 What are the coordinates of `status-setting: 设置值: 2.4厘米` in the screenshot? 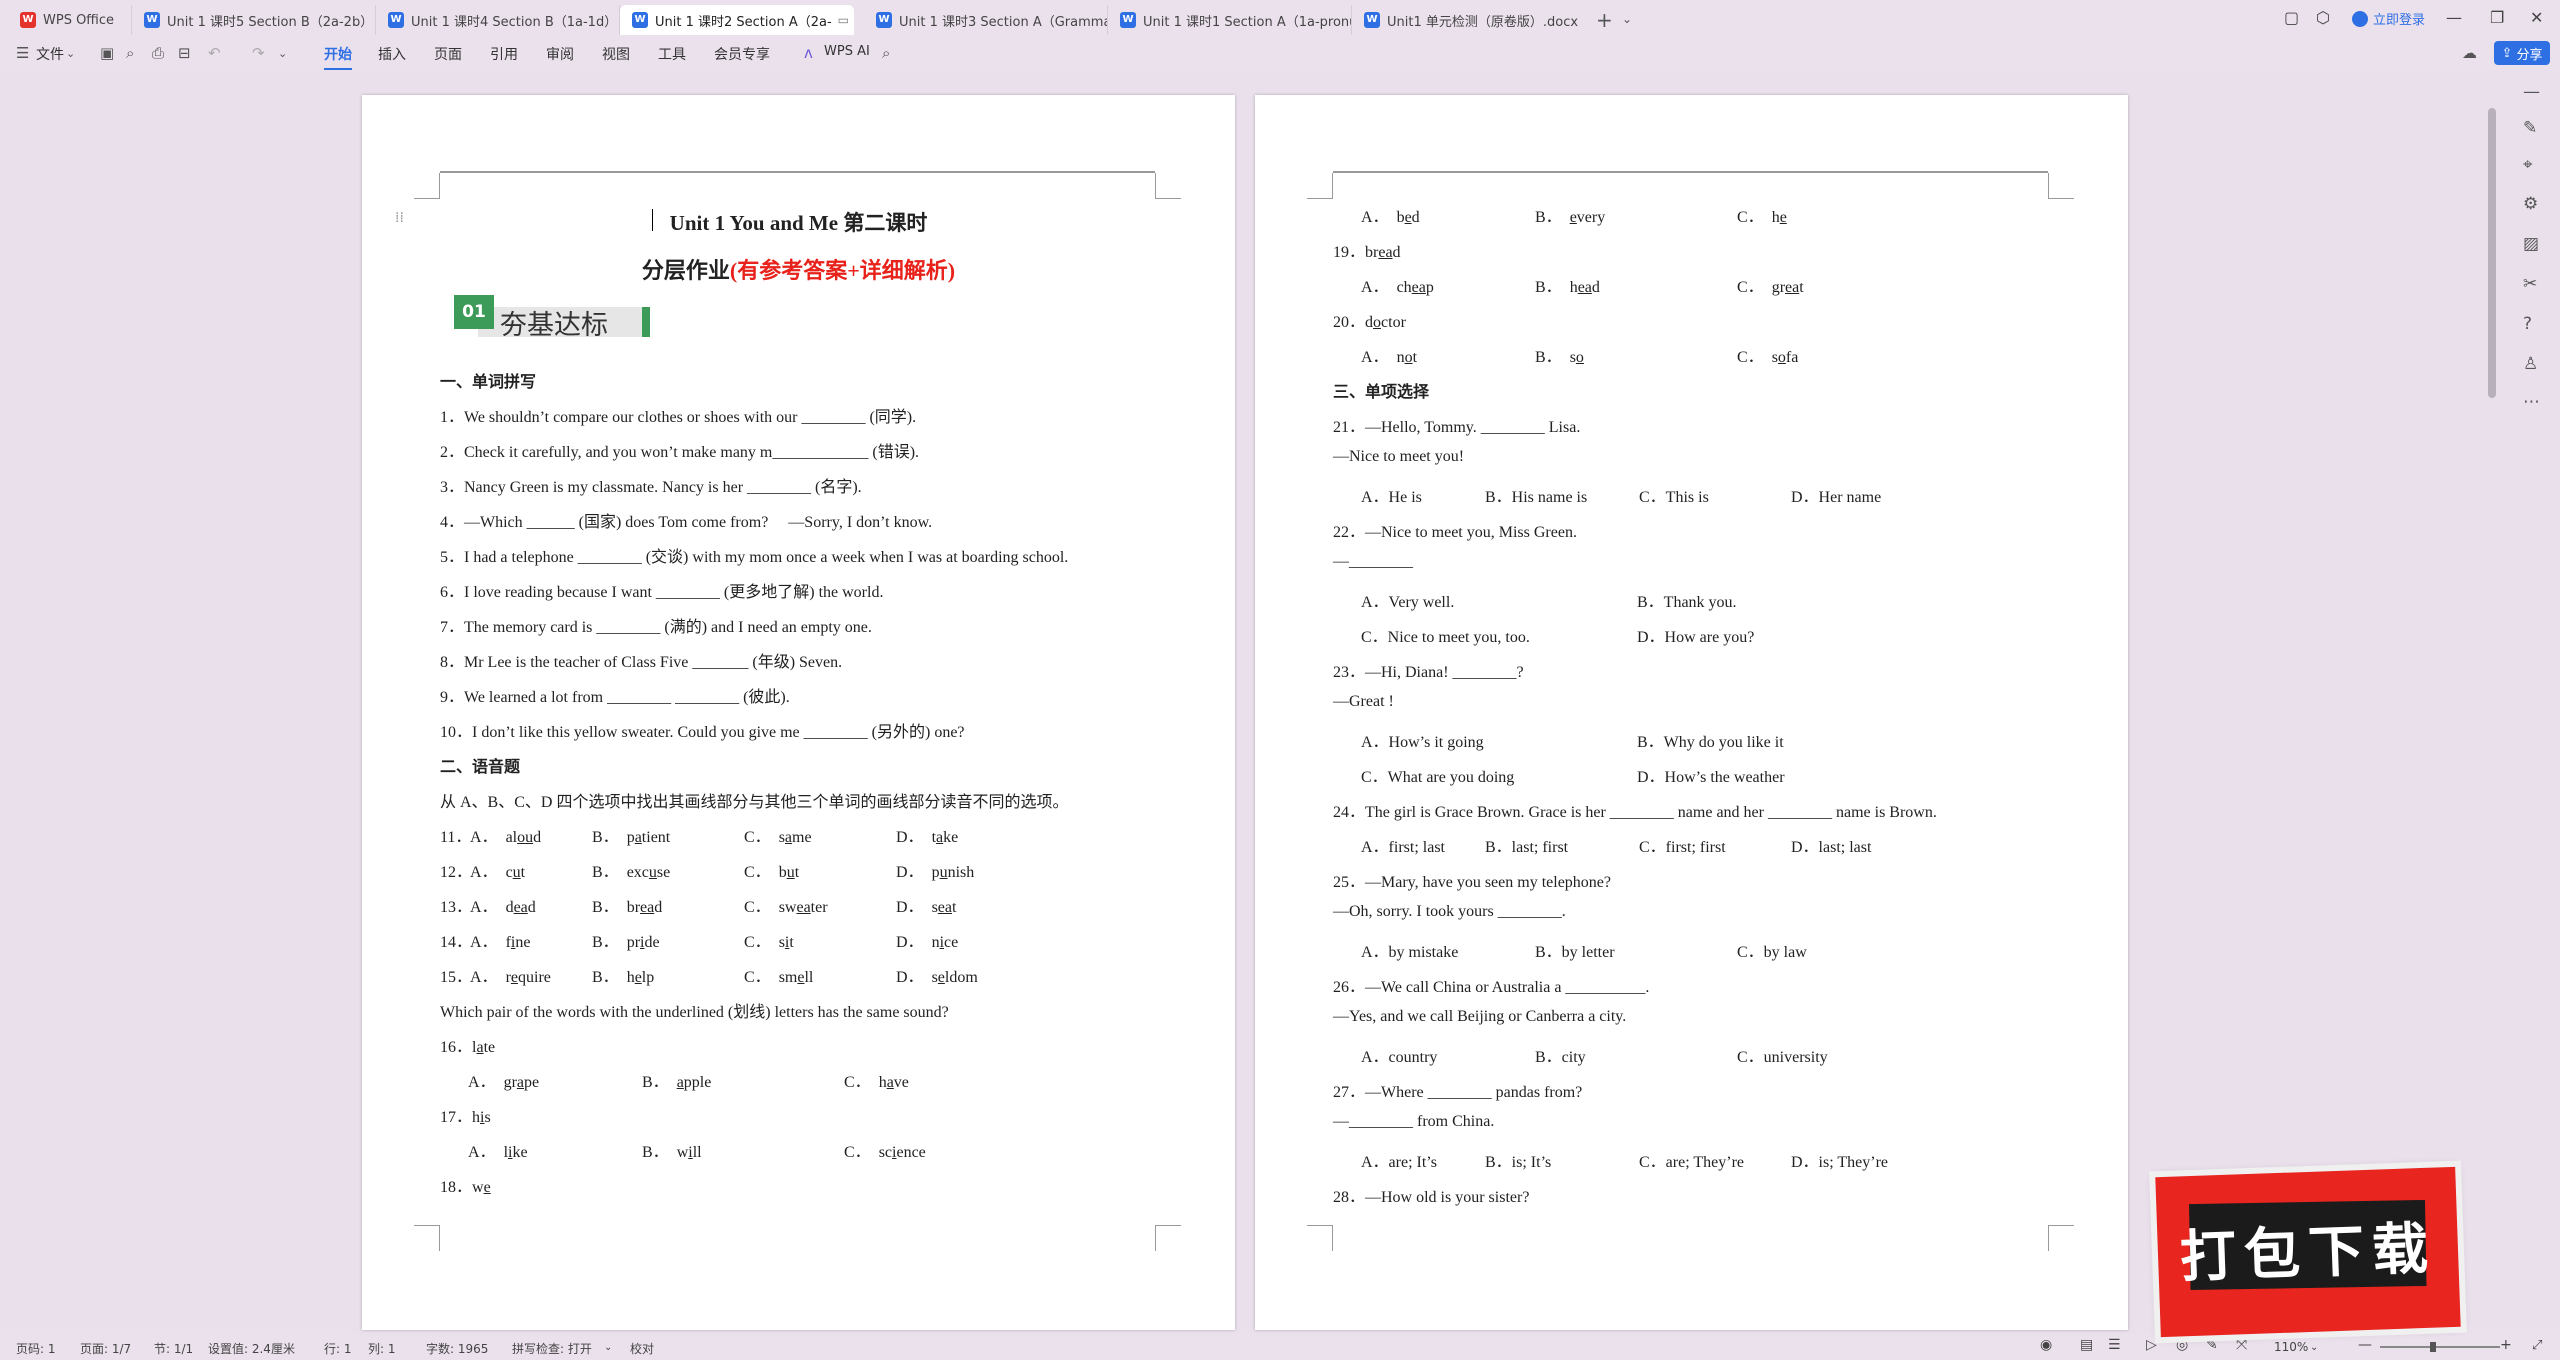 It's located at (251, 1348).